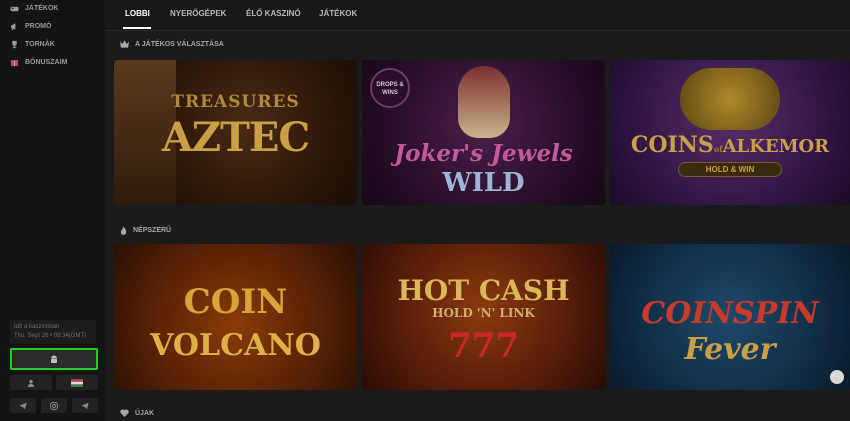  I want to click on sidebar-item-label: TORNÁK, so click(40, 44).